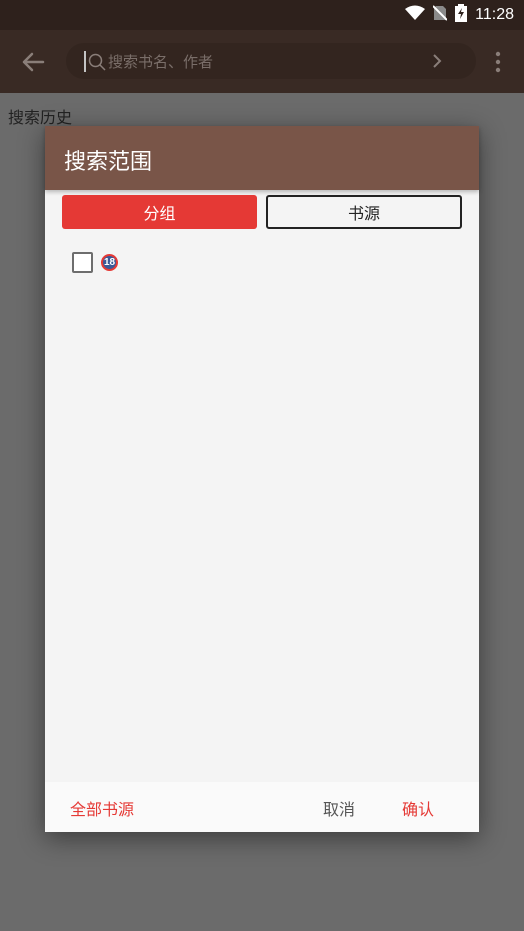 This screenshot has width=524, height=931. Describe the element at coordinates (95, 262) in the screenshot. I see `group-checkbox-row: 18` at that location.